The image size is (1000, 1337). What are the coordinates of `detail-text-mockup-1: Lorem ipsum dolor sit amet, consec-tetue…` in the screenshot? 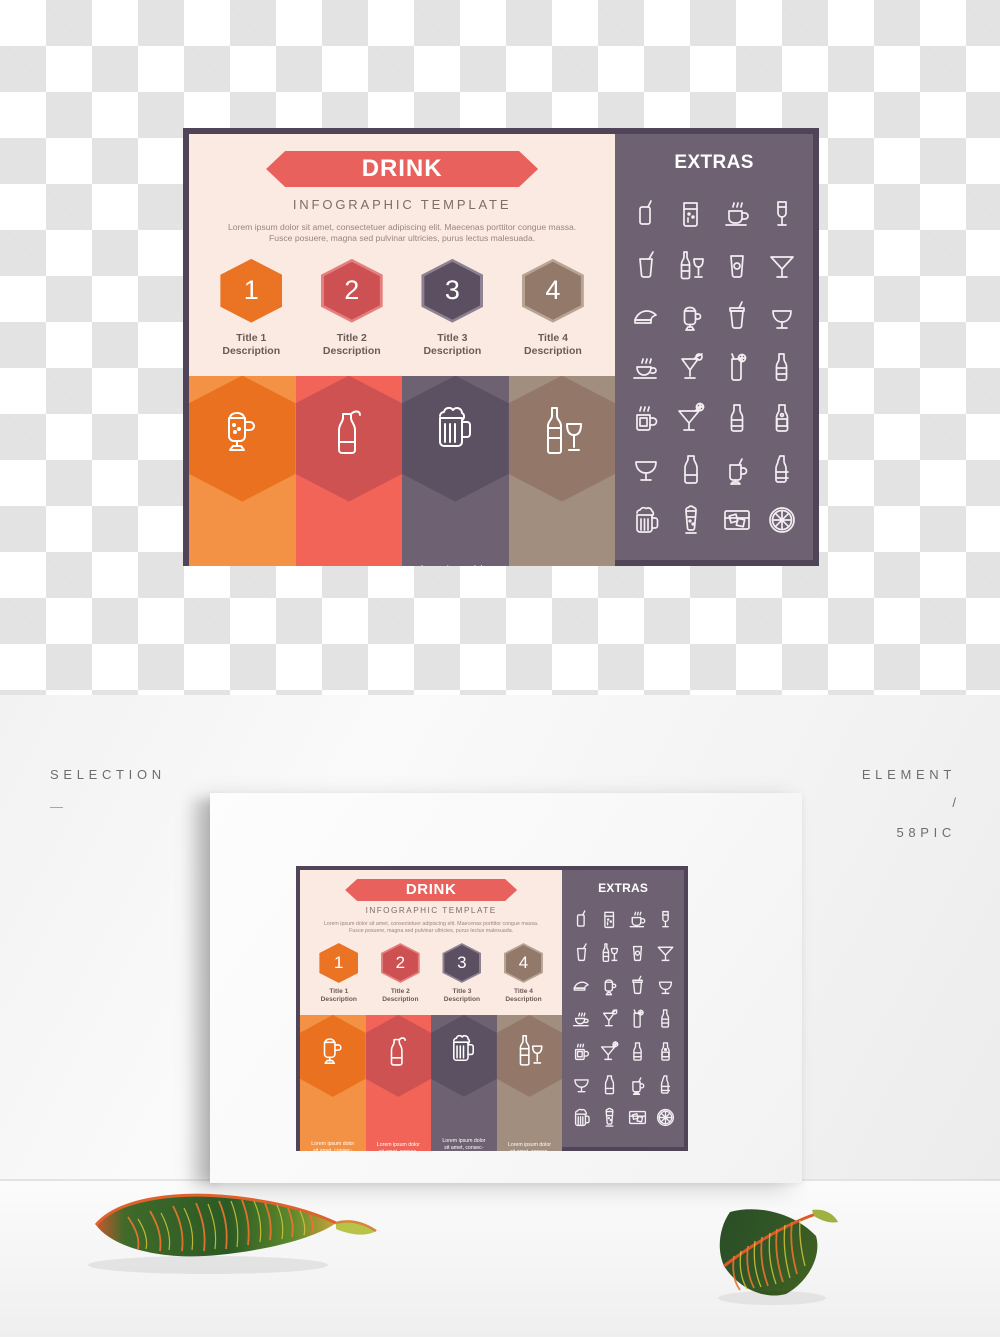 It's located at (333, 1145).